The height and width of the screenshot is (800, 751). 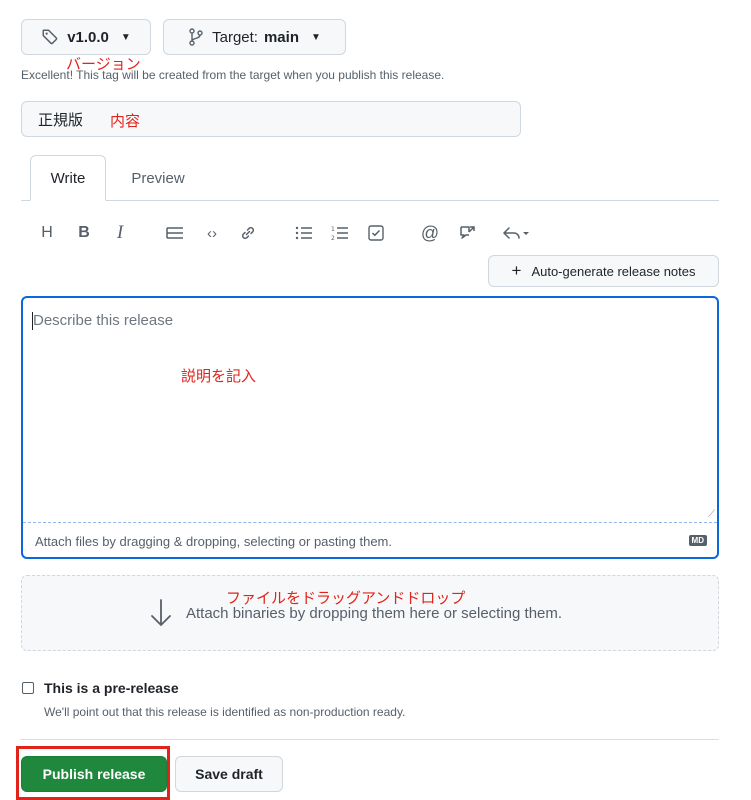 What do you see at coordinates (175, 233) in the screenshot?
I see `quote-icon` at bounding box center [175, 233].